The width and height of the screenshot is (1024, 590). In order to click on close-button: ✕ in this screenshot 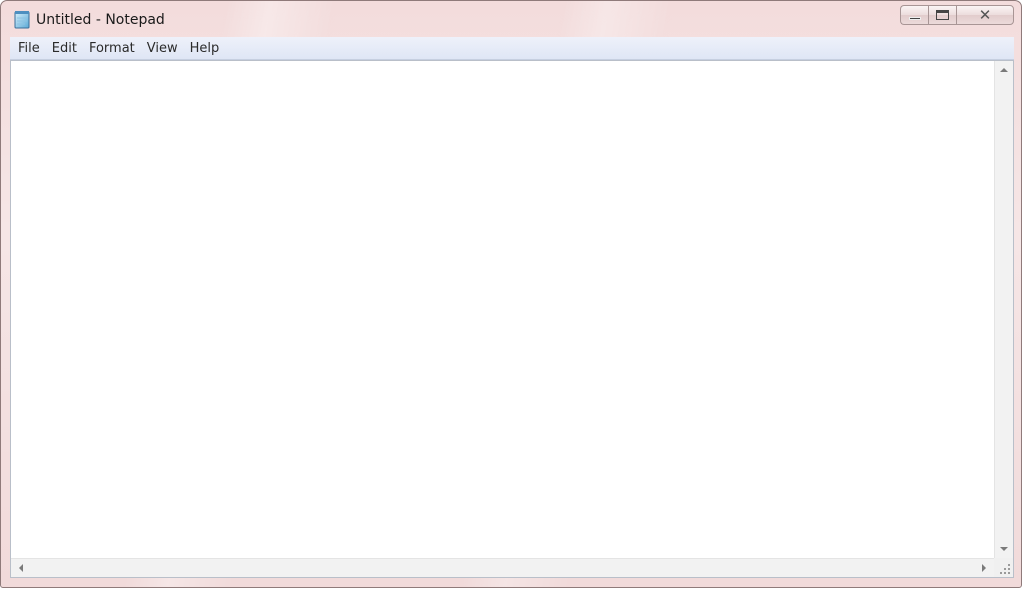, I will do `click(985, 15)`.